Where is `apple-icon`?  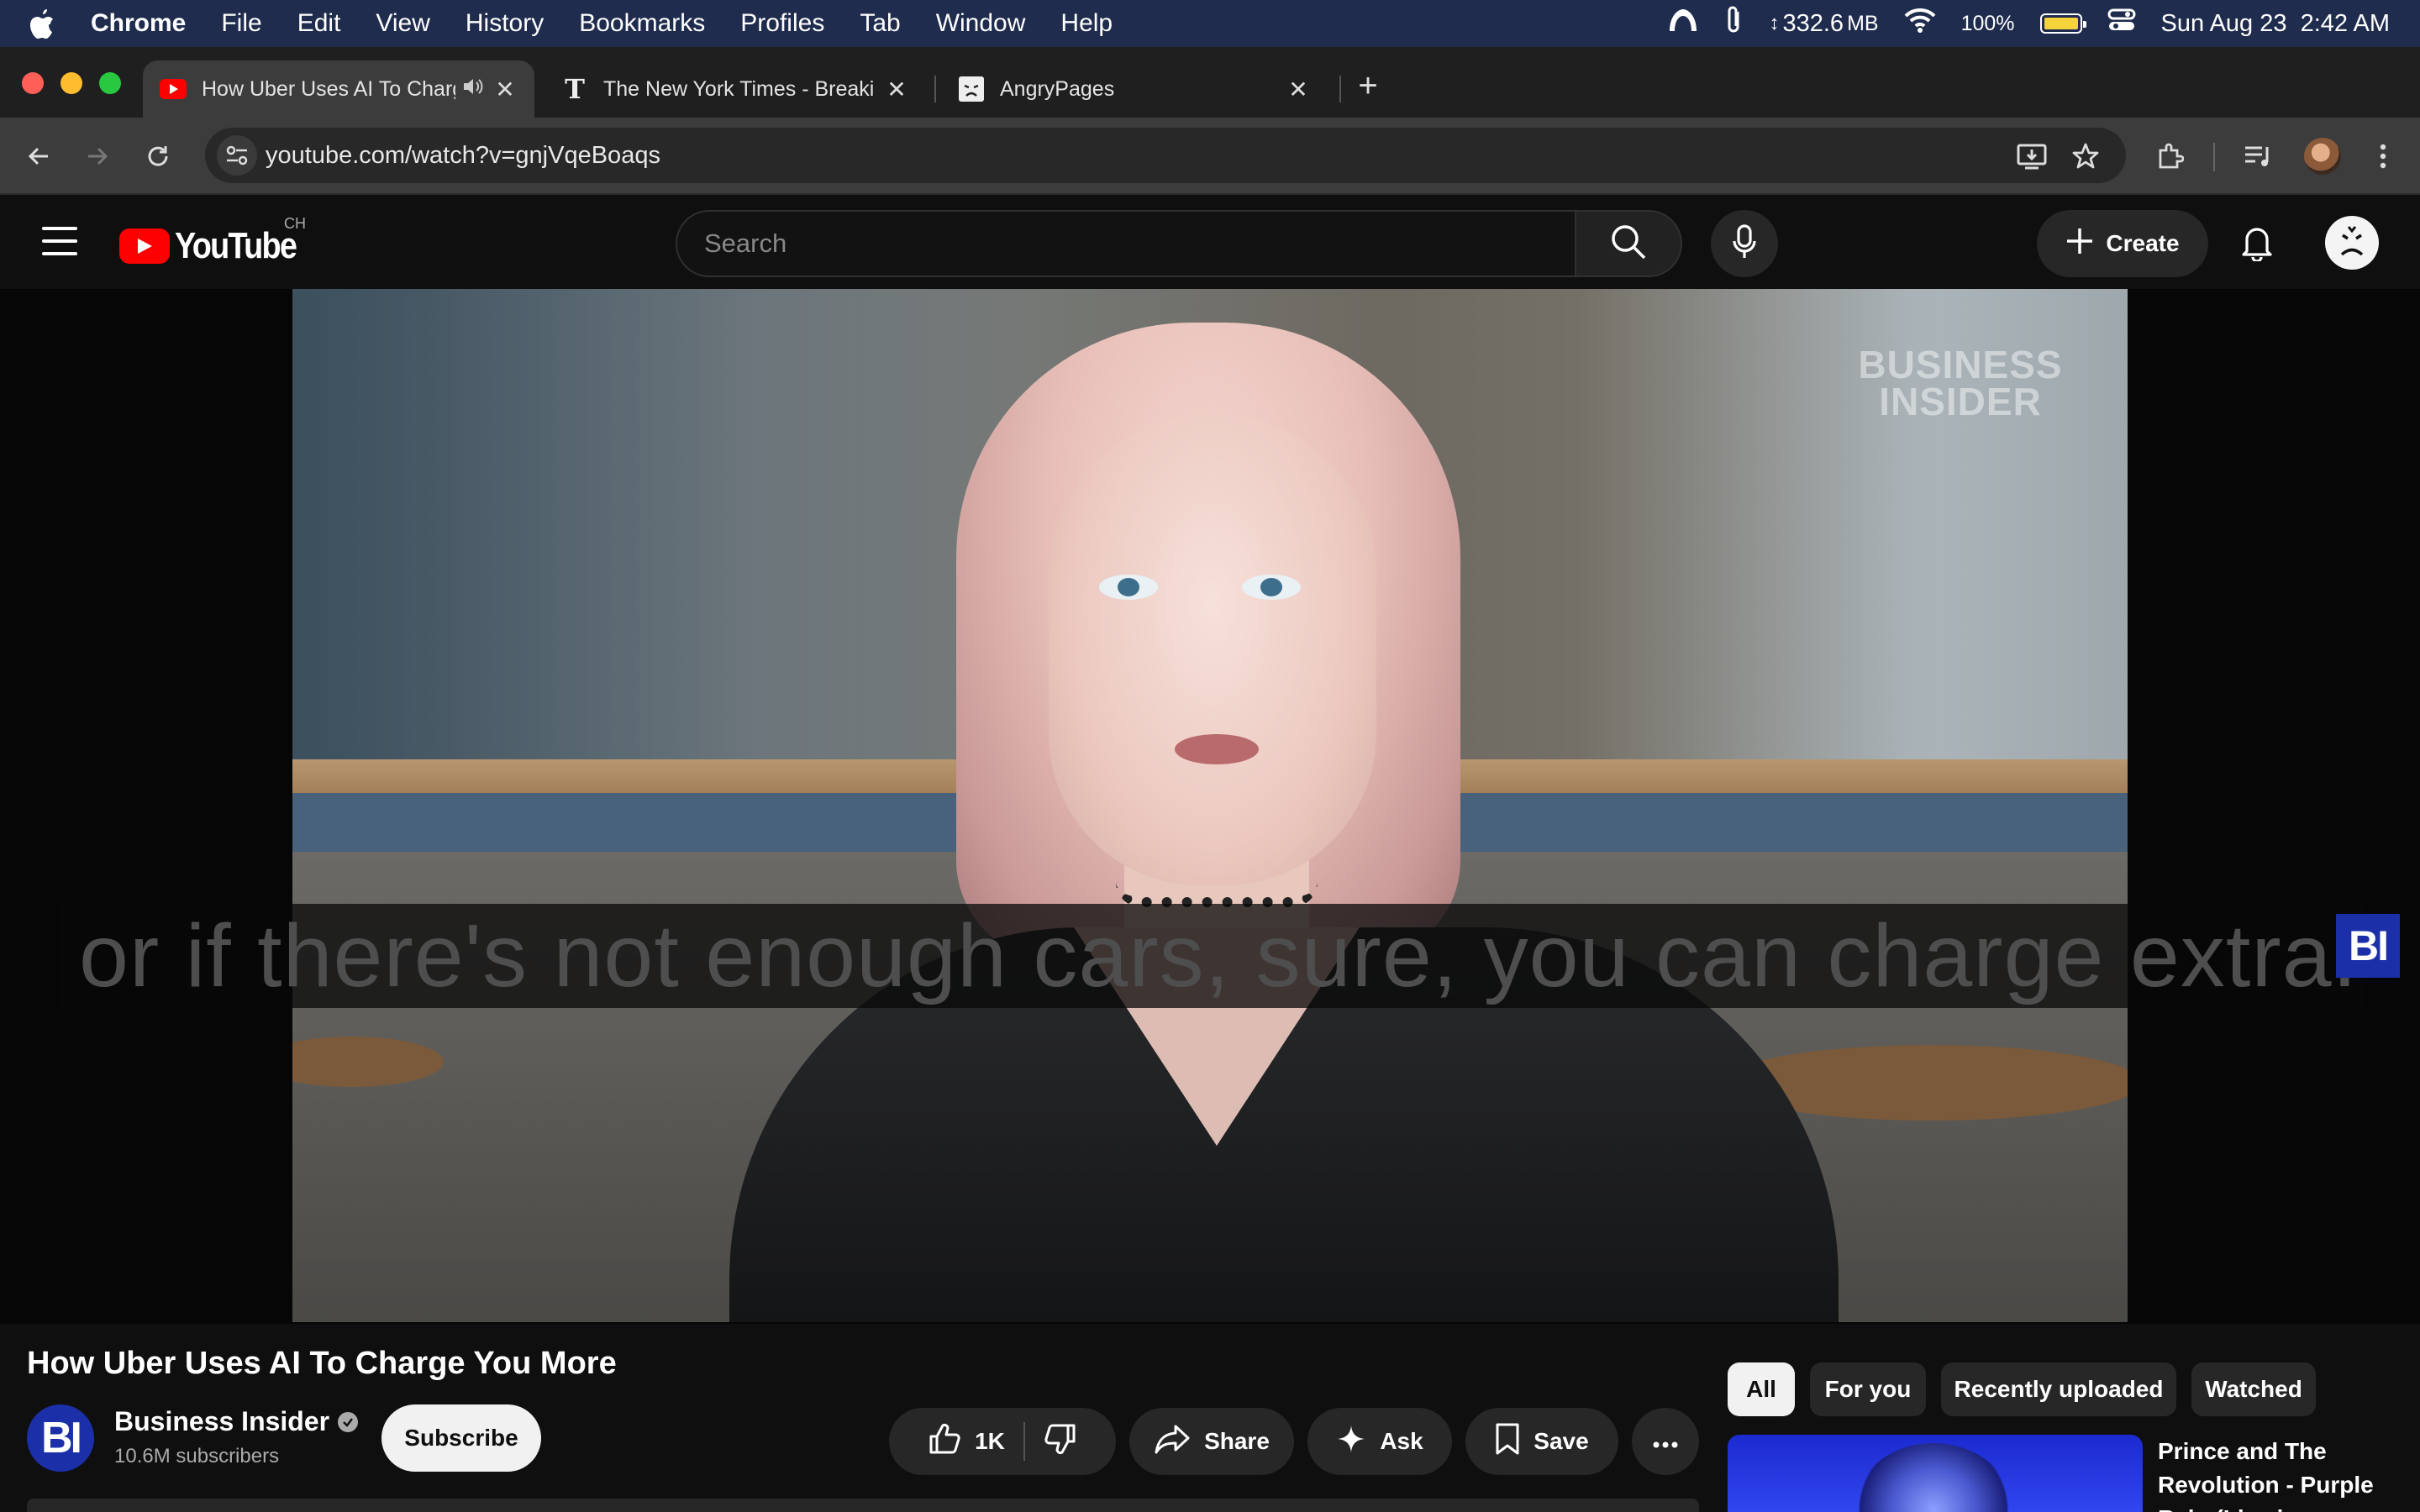 apple-icon is located at coordinates (45, 23).